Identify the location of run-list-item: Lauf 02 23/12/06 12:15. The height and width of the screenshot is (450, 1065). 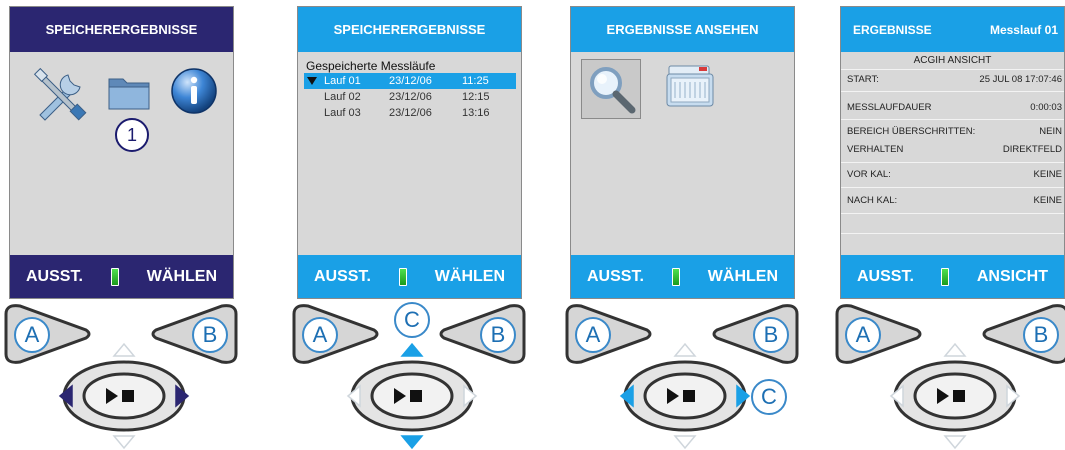
(410, 97).